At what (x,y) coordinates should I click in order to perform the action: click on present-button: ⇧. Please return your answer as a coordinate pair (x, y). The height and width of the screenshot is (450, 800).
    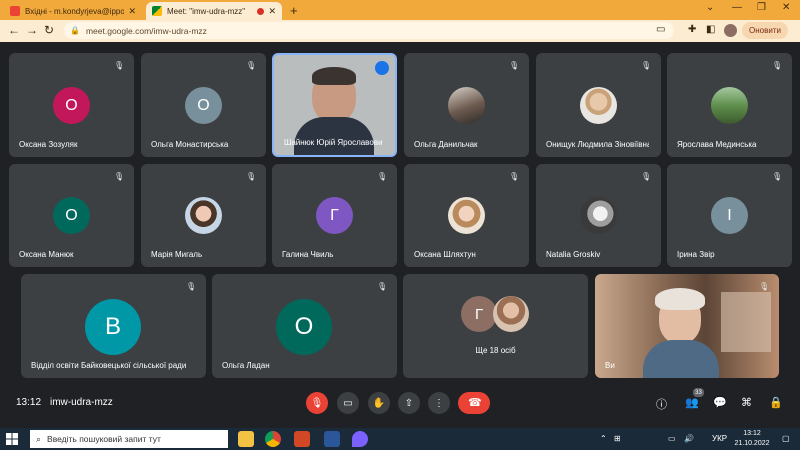
    Looking at the image, I should click on (409, 403).